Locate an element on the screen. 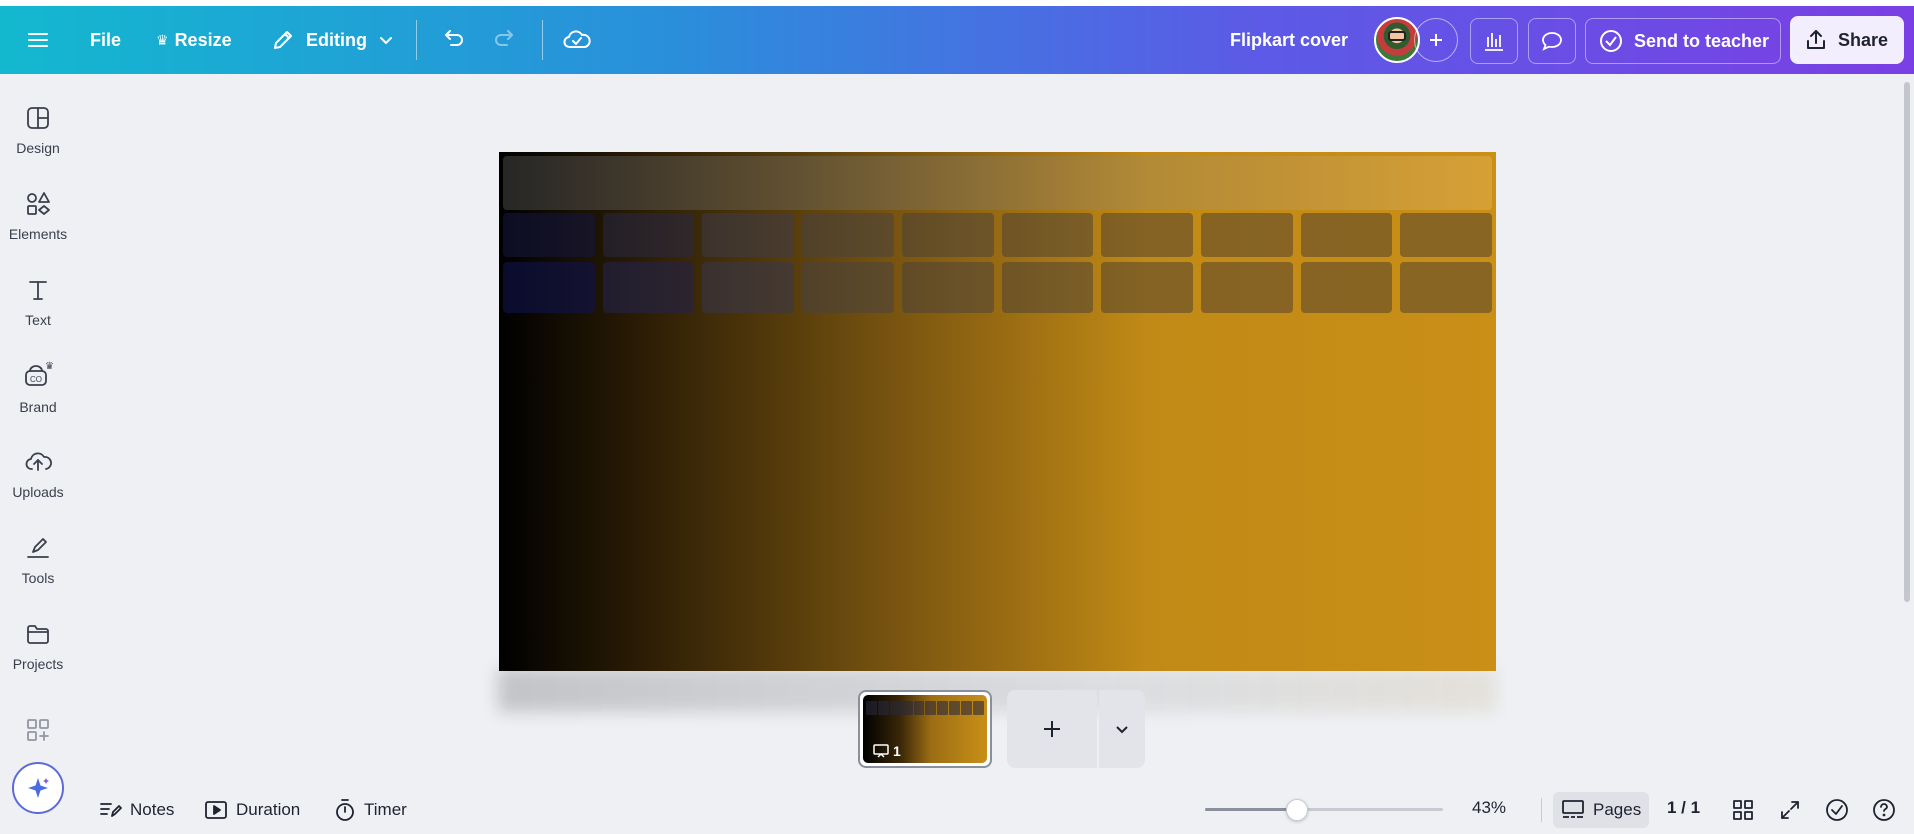  comment-icon is located at coordinates (1552, 41).